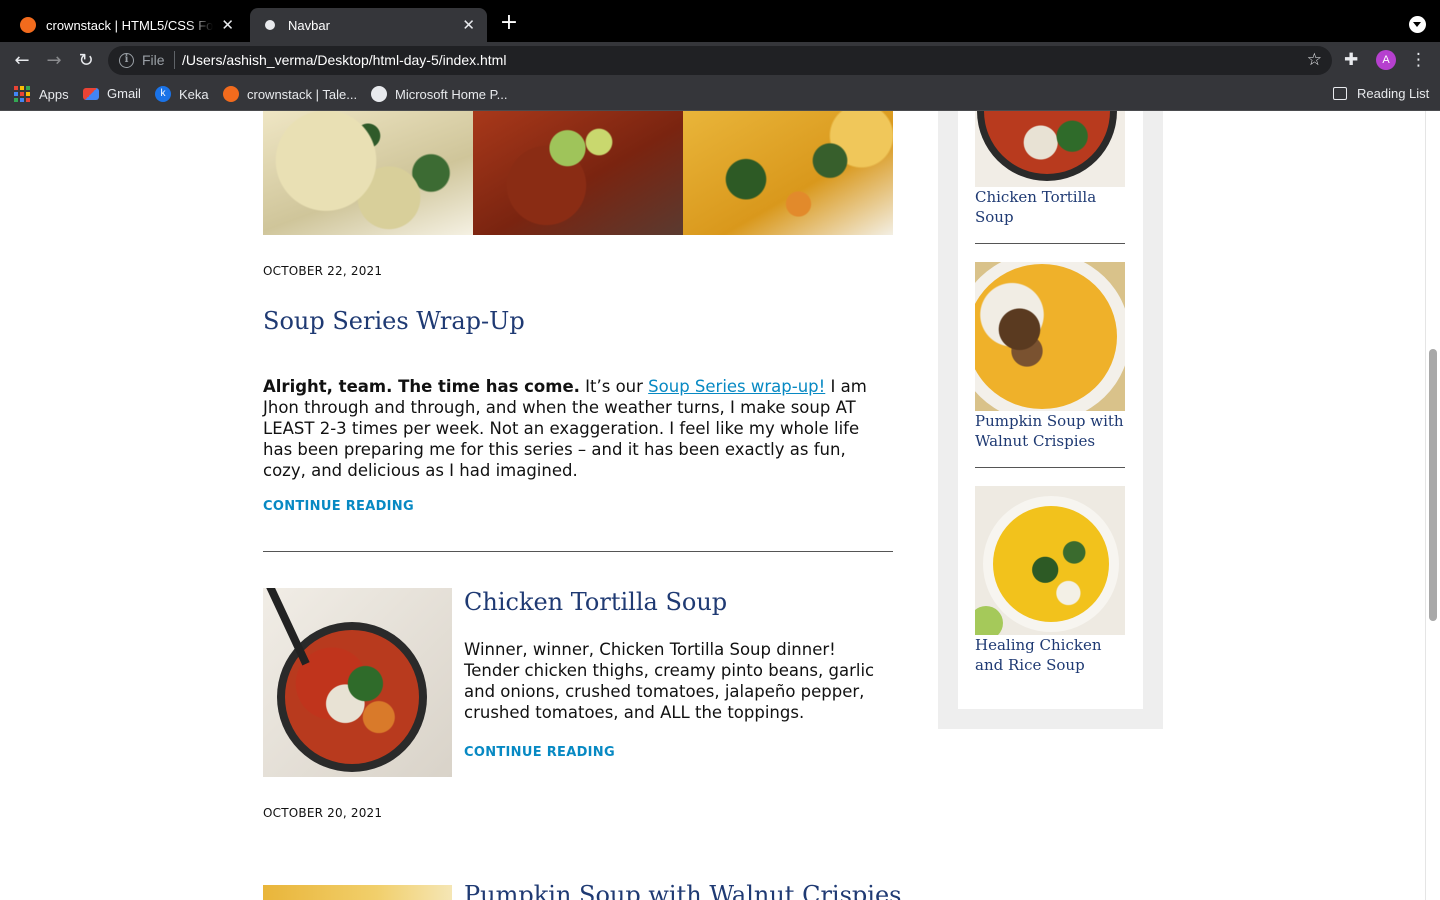 The height and width of the screenshot is (900, 1440). What do you see at coordinates (323, 271) in the screenshot?
I see `post-date: OCTOBER 22, 2021` at bounding box center [323, 271].